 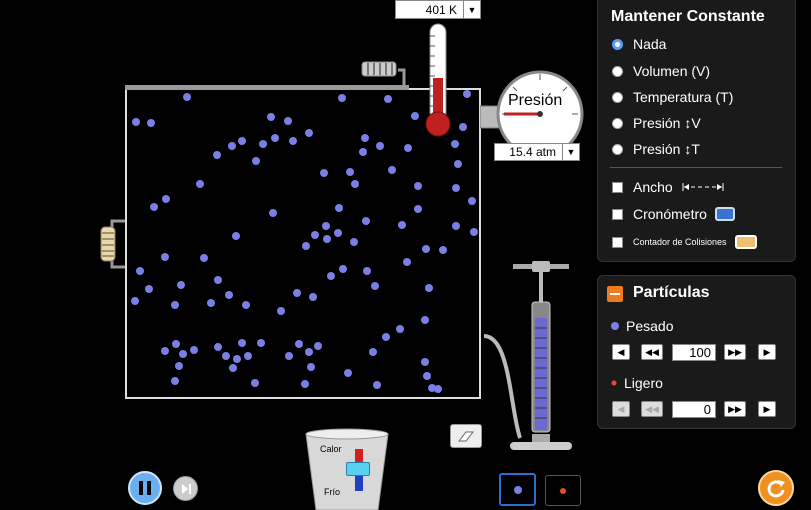 What do you see at coordinates (694, 409) in the screenshot?
I see `light-count-field: 0` at bounding box center [694, 409].